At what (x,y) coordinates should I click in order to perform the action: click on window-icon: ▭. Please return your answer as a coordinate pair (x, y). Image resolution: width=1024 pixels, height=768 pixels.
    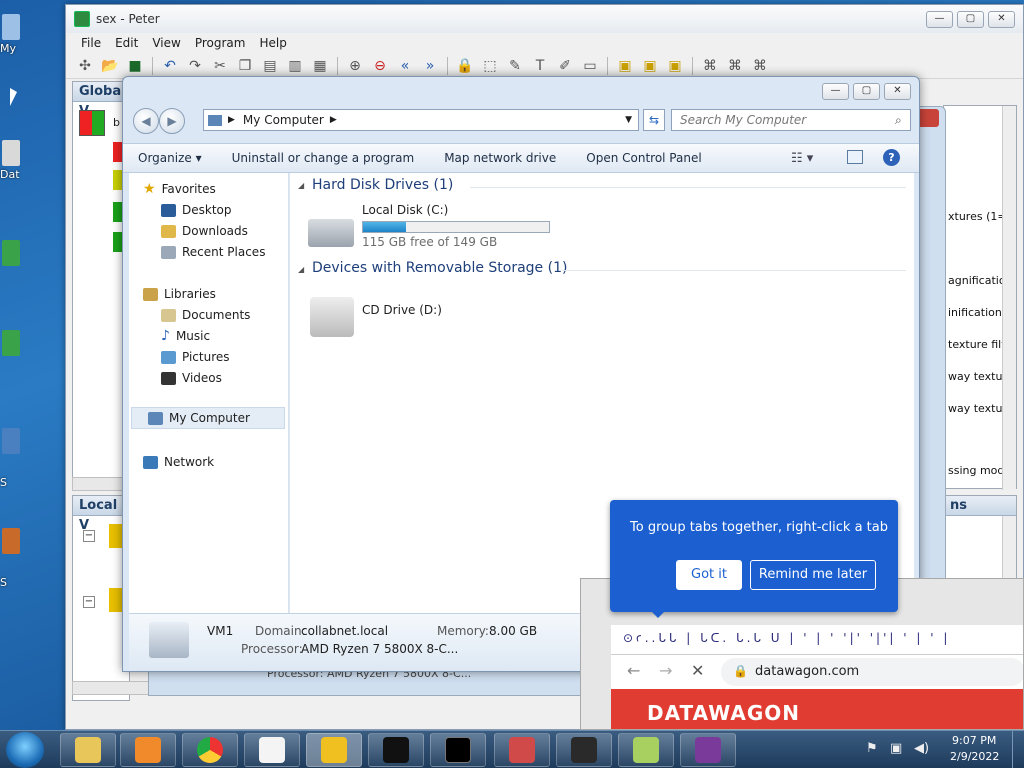
    Looking at the image, I should click on (590, 66).